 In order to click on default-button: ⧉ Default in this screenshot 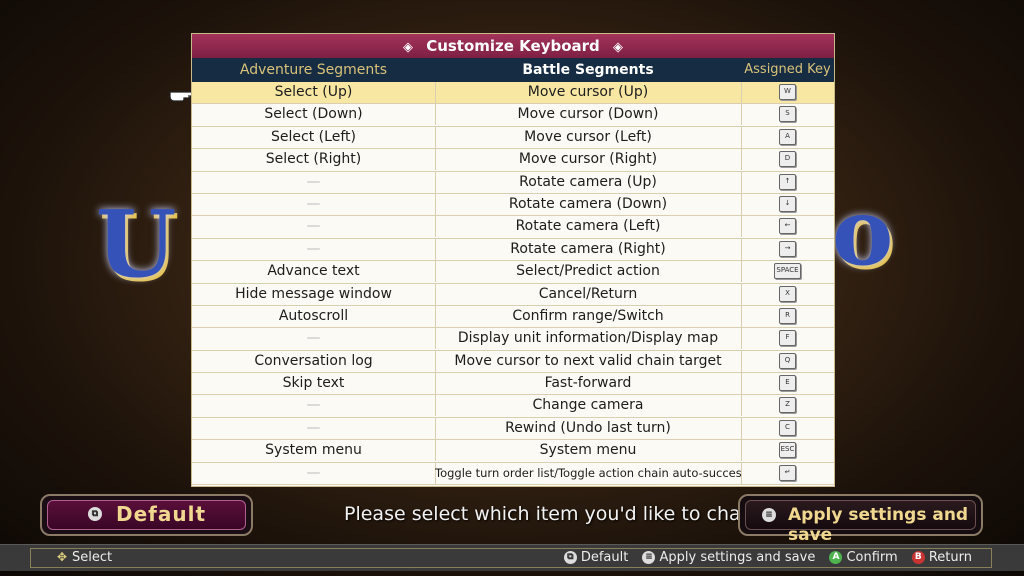, I will do `click(146, 515)`.